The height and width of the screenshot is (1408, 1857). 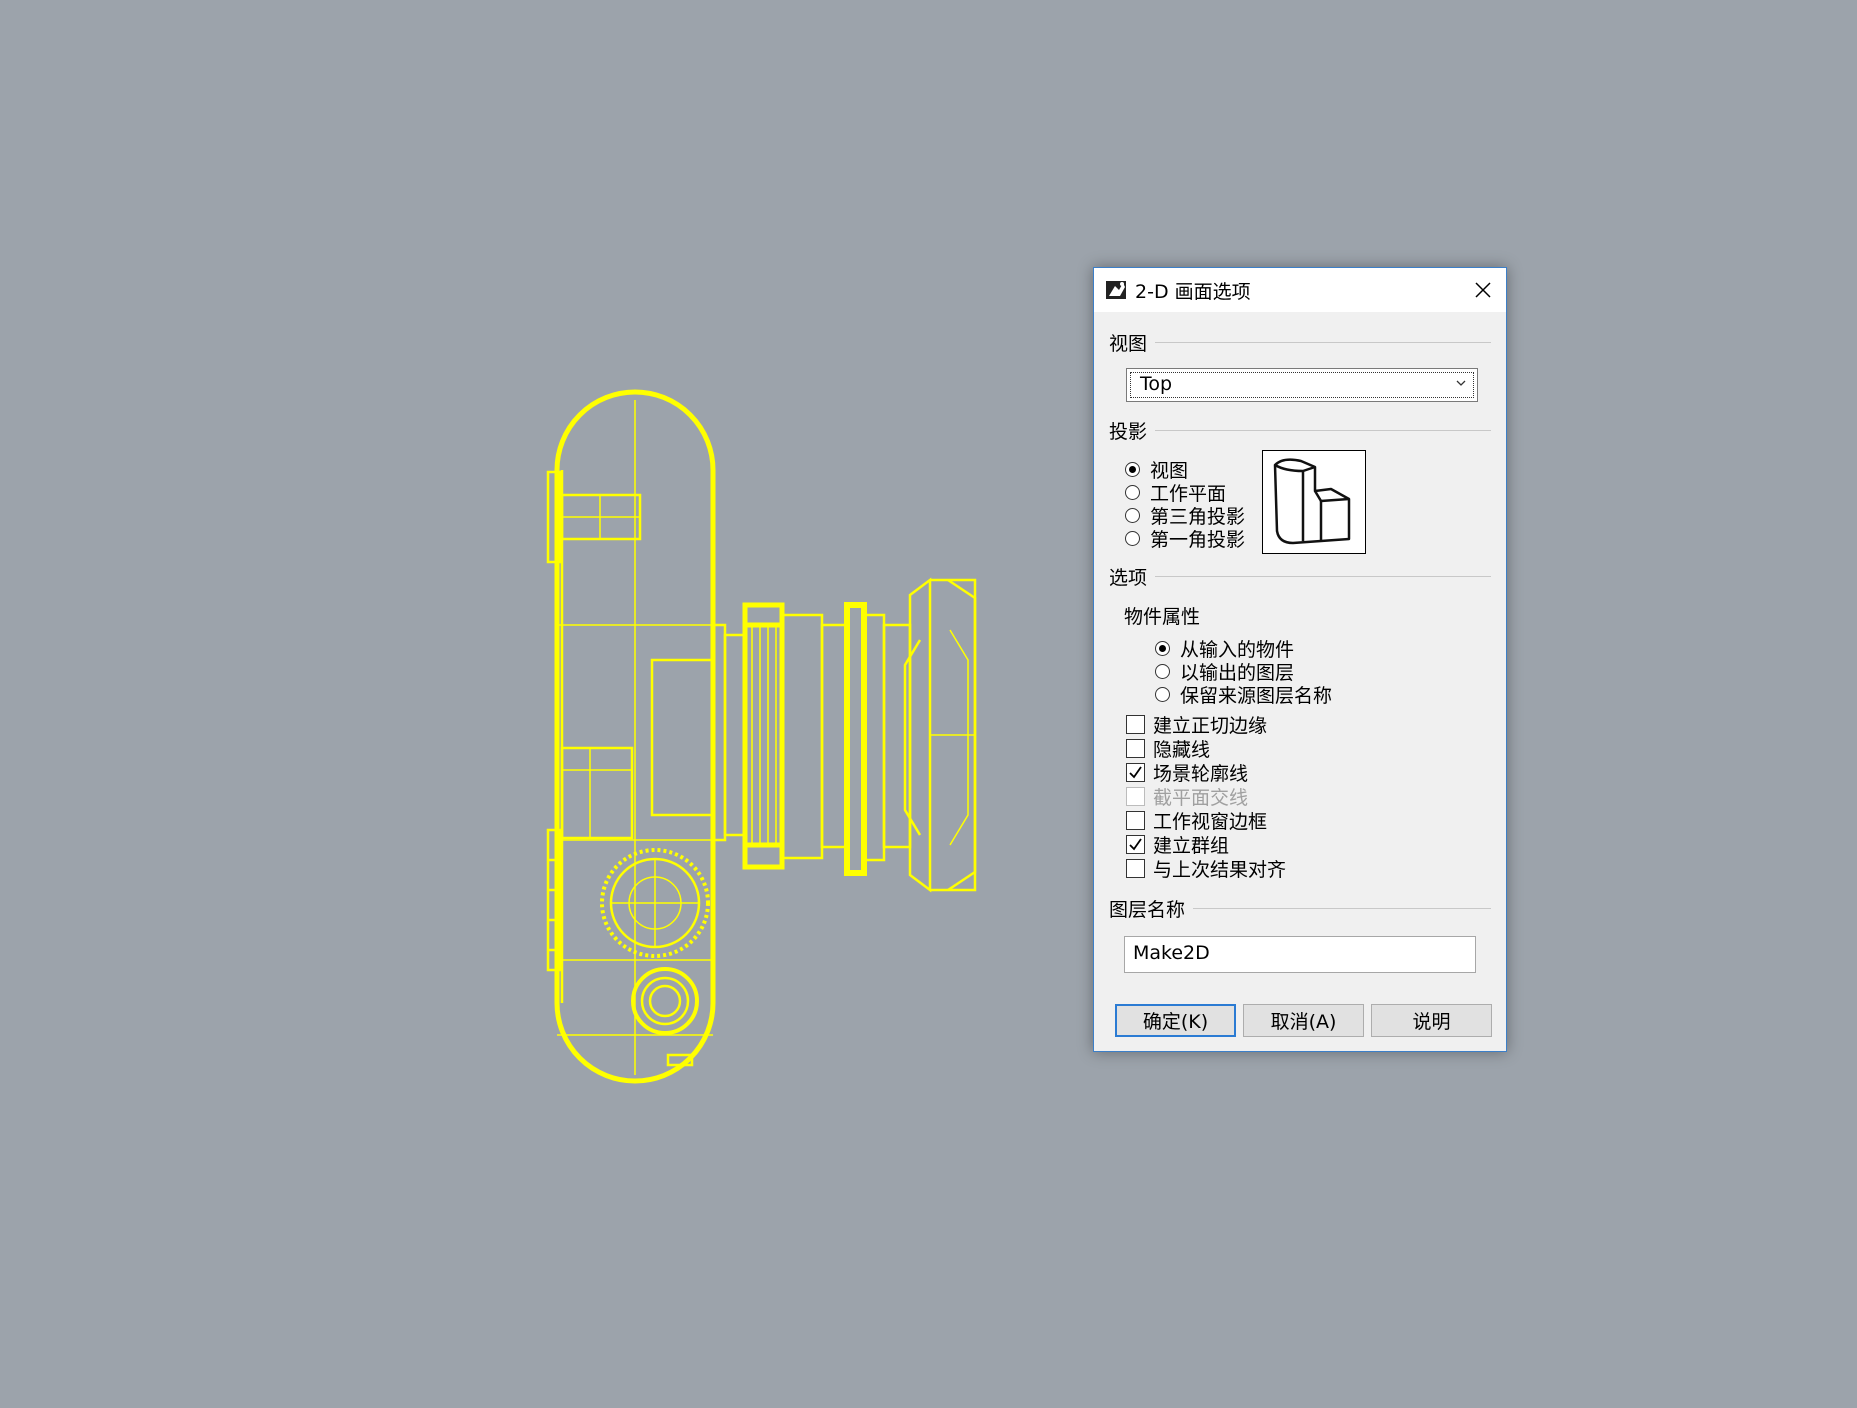 What do you see at coordinates (1156, 470) in the screenshot?
I see `radio-projection-view: 视图` at bounding box center [1156, 470].